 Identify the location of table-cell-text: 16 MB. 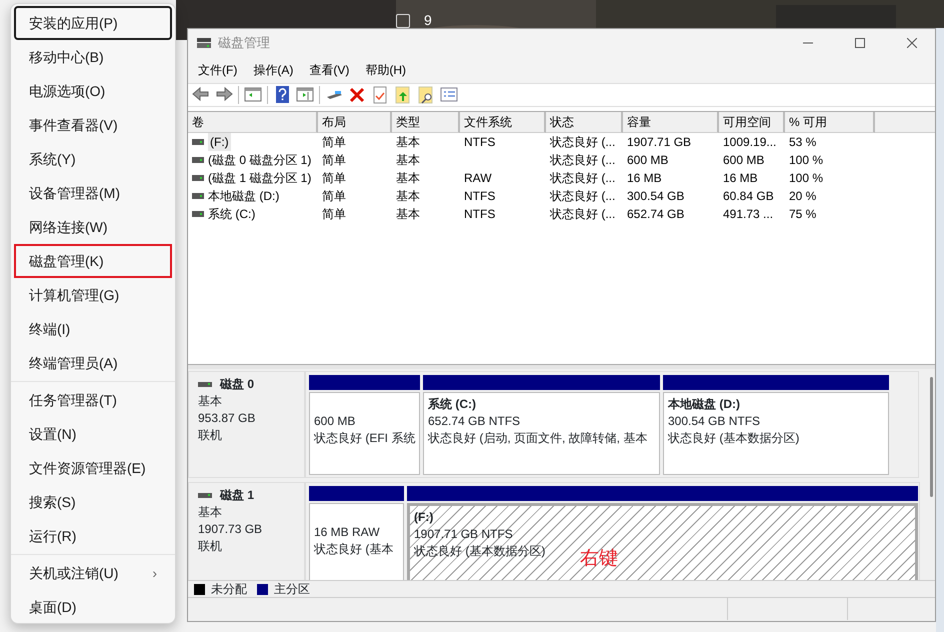
(644, 178).